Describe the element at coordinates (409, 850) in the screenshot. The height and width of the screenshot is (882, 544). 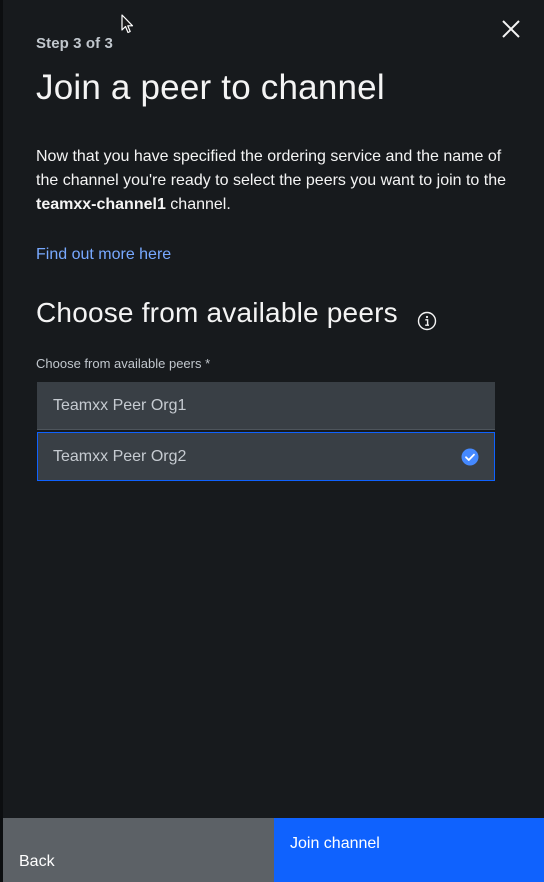
I see `join-channel-button: Join channel` at that location.